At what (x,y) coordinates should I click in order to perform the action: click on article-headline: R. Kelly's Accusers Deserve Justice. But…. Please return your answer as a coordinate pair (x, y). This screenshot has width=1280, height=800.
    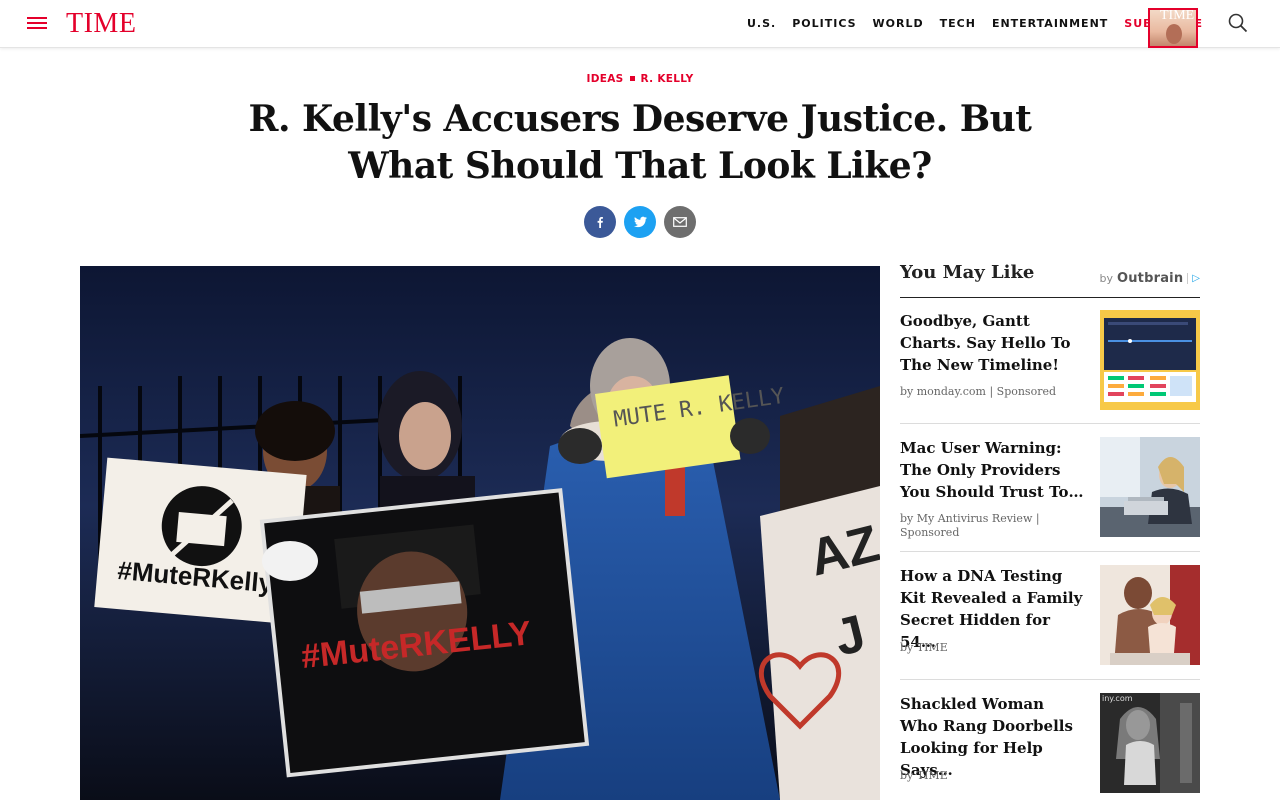
    Looking at the image, I should click on (640, 142).